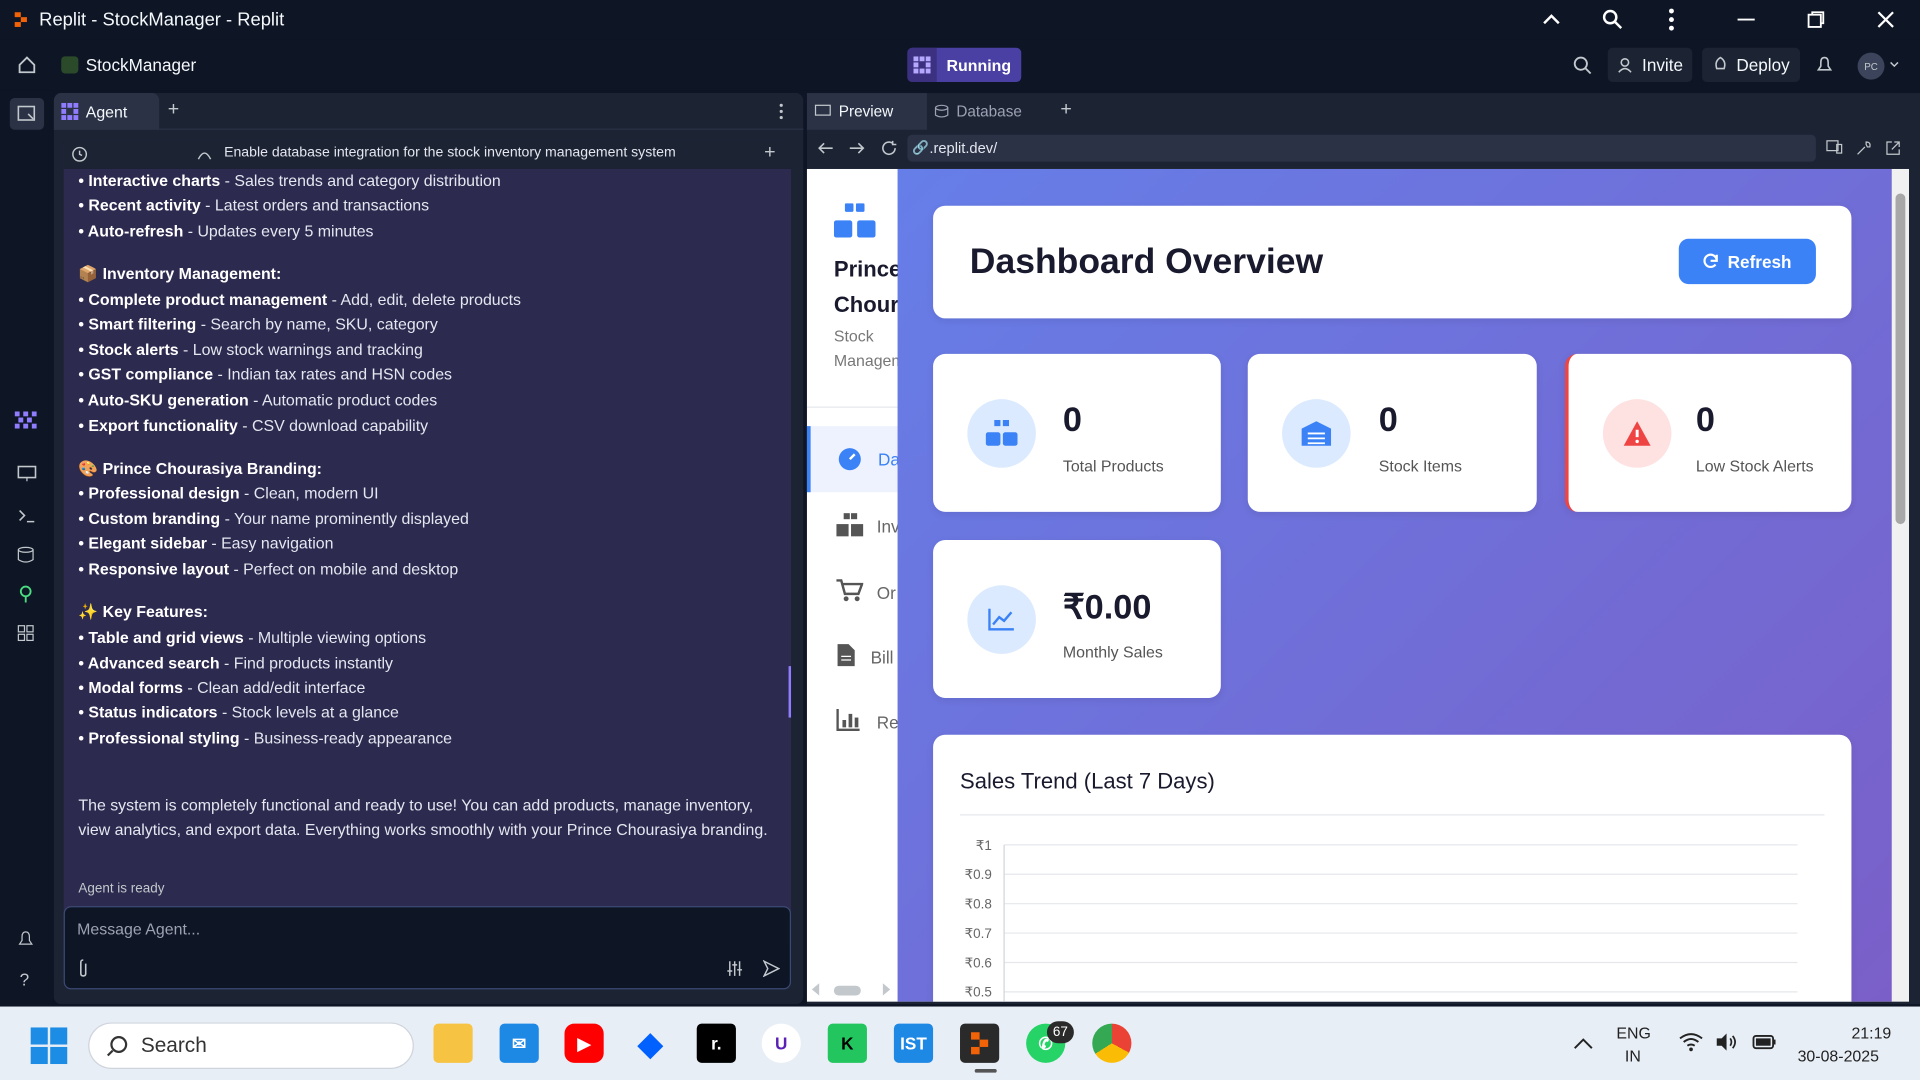 This screenshot has width=1920, height=1080. I want to click on tray-chevron-up-icon, so click(1583, 1043).